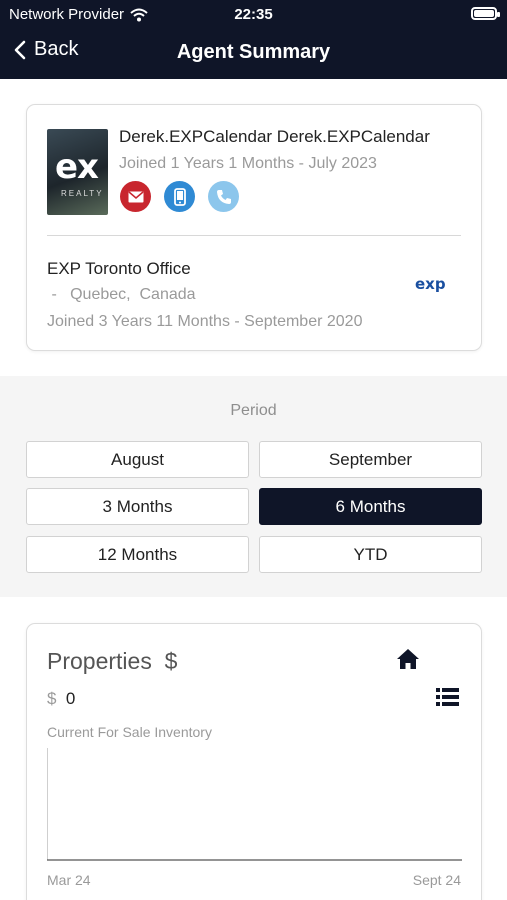 The height and width of the screenshot is (900, 507). Describe the element at coordinates (253, 410) in the screenshot. I see `period-label: Period` at that location.